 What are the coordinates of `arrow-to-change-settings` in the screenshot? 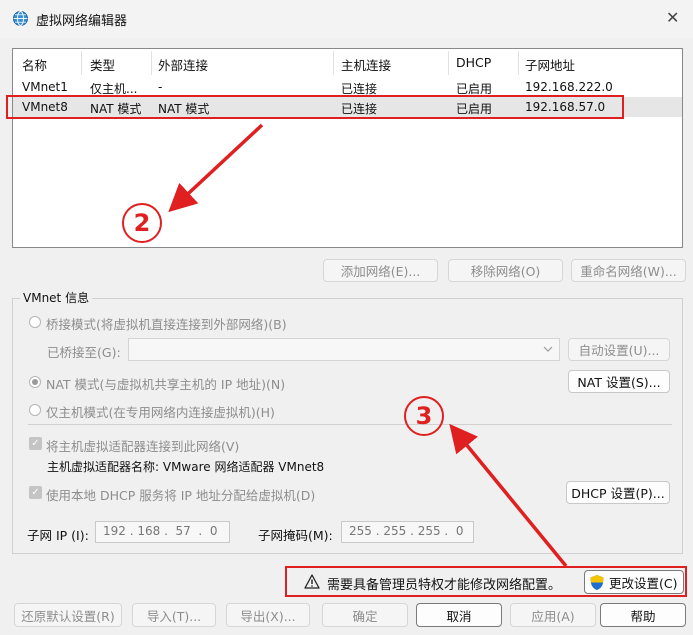 It's located at (508, 495).